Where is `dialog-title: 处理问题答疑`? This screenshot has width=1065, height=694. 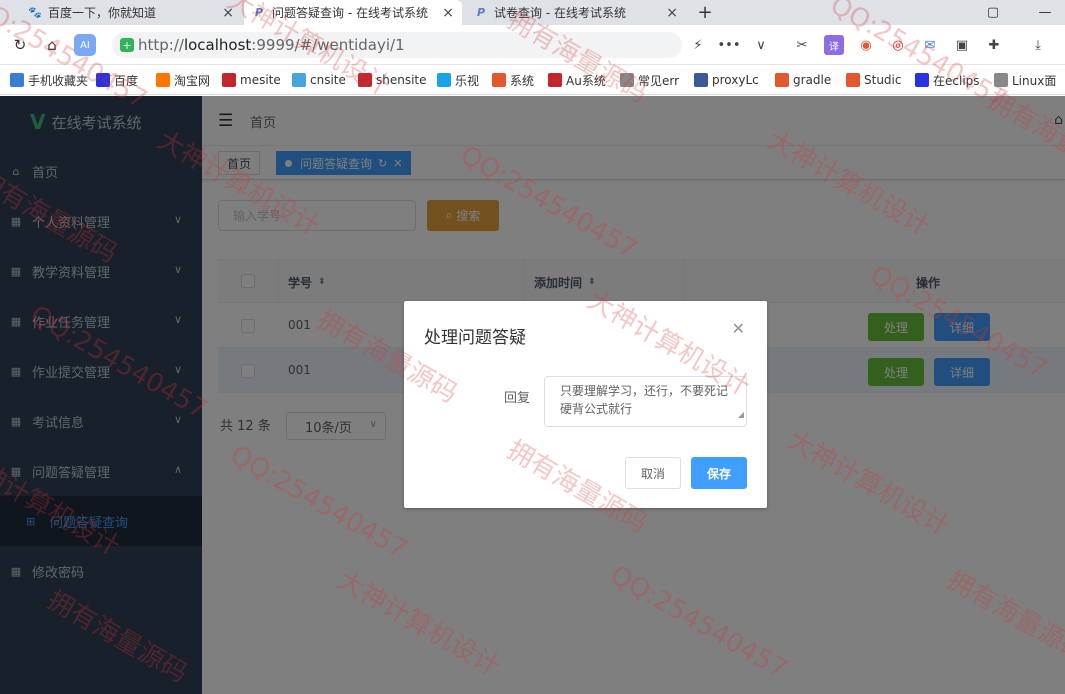
dialog-title: 处理问题答疑 is located at coordinates (475, 338).